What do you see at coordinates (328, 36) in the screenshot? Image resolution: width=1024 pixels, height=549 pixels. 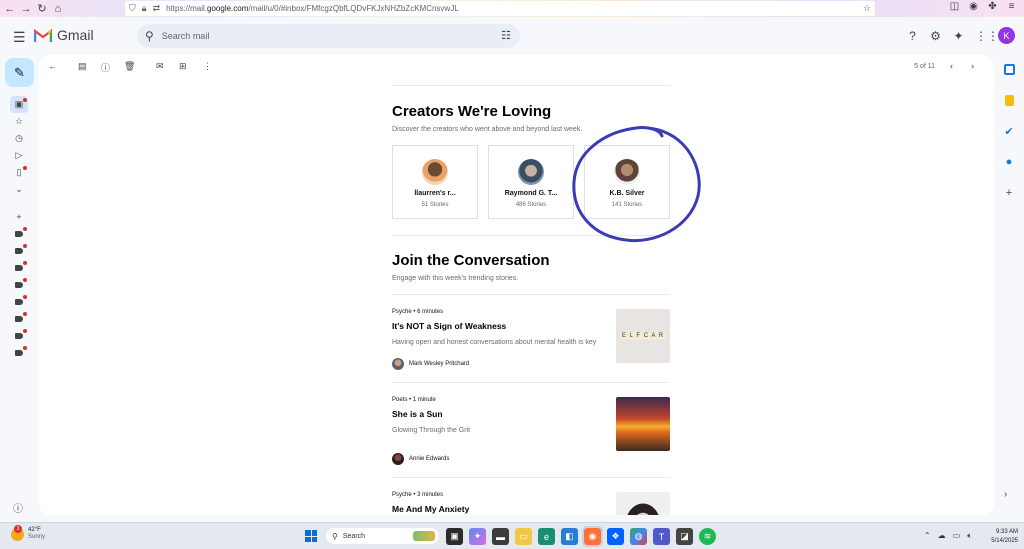 I see `search-bar: ⚲ Search mail ☷` at bounding box center [328, 36].